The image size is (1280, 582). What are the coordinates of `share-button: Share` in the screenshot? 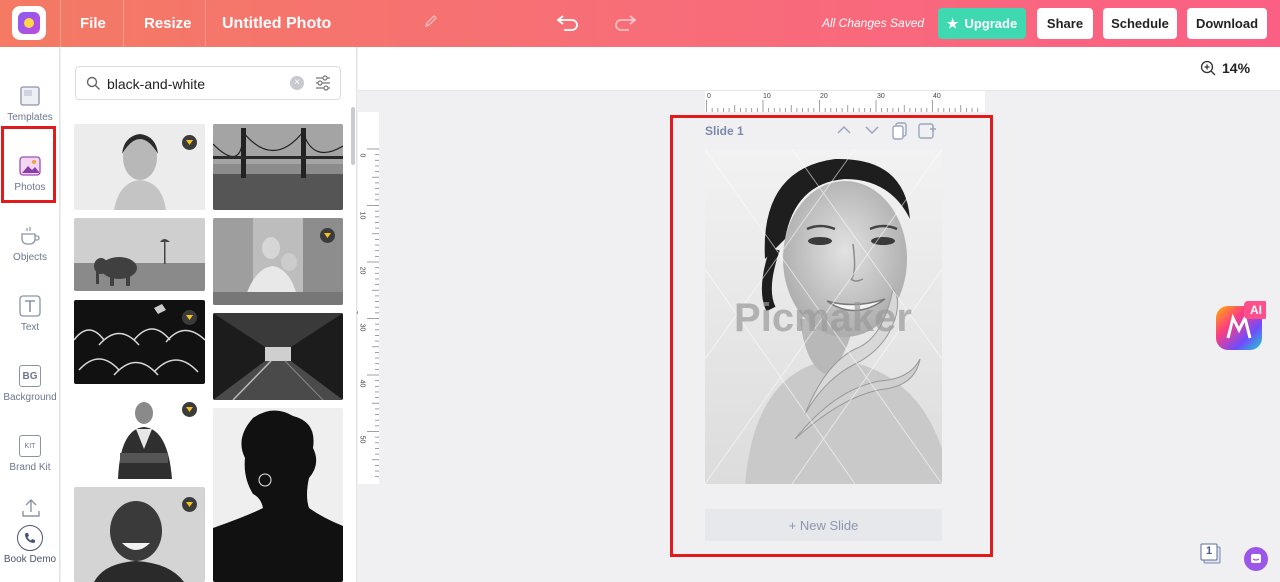 It's located at (1065, 23).